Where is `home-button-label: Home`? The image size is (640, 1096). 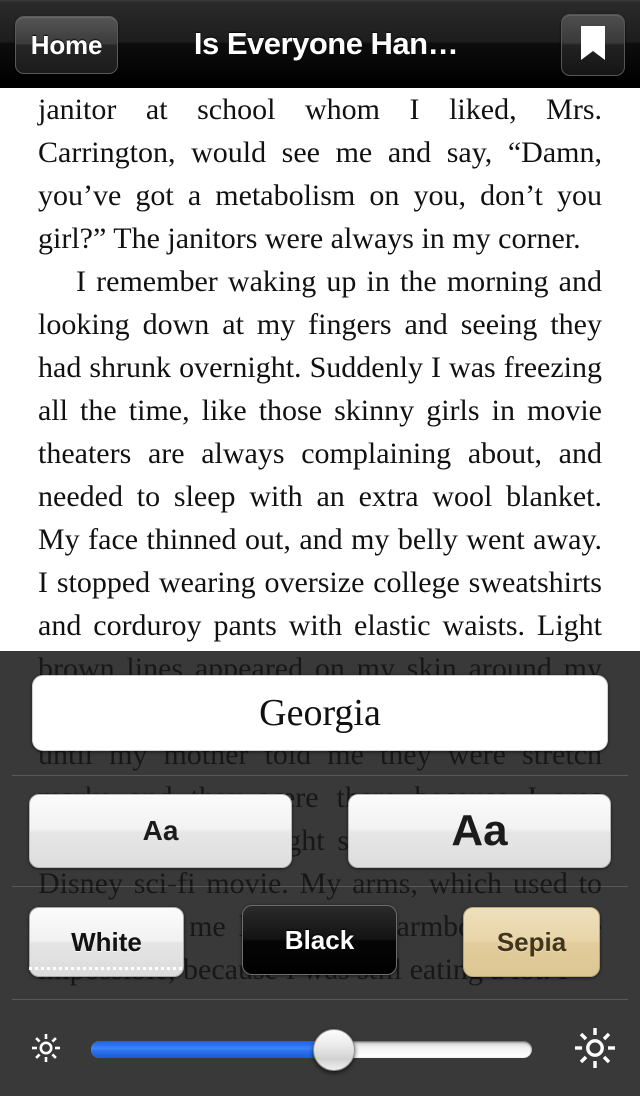
home-button-label: Home is located at coordinates (66, 44).